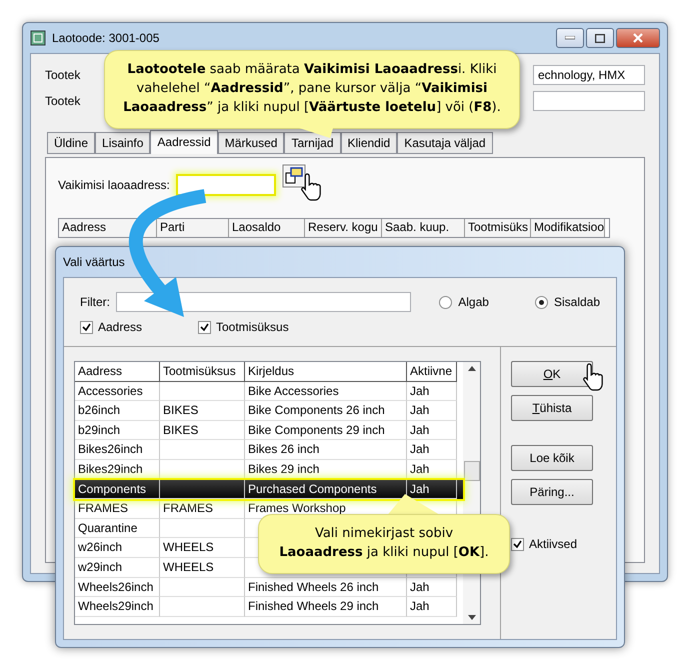 This screenshot has height=671, width=679. I want to click on scroll-up-icon, so click(472, 368).